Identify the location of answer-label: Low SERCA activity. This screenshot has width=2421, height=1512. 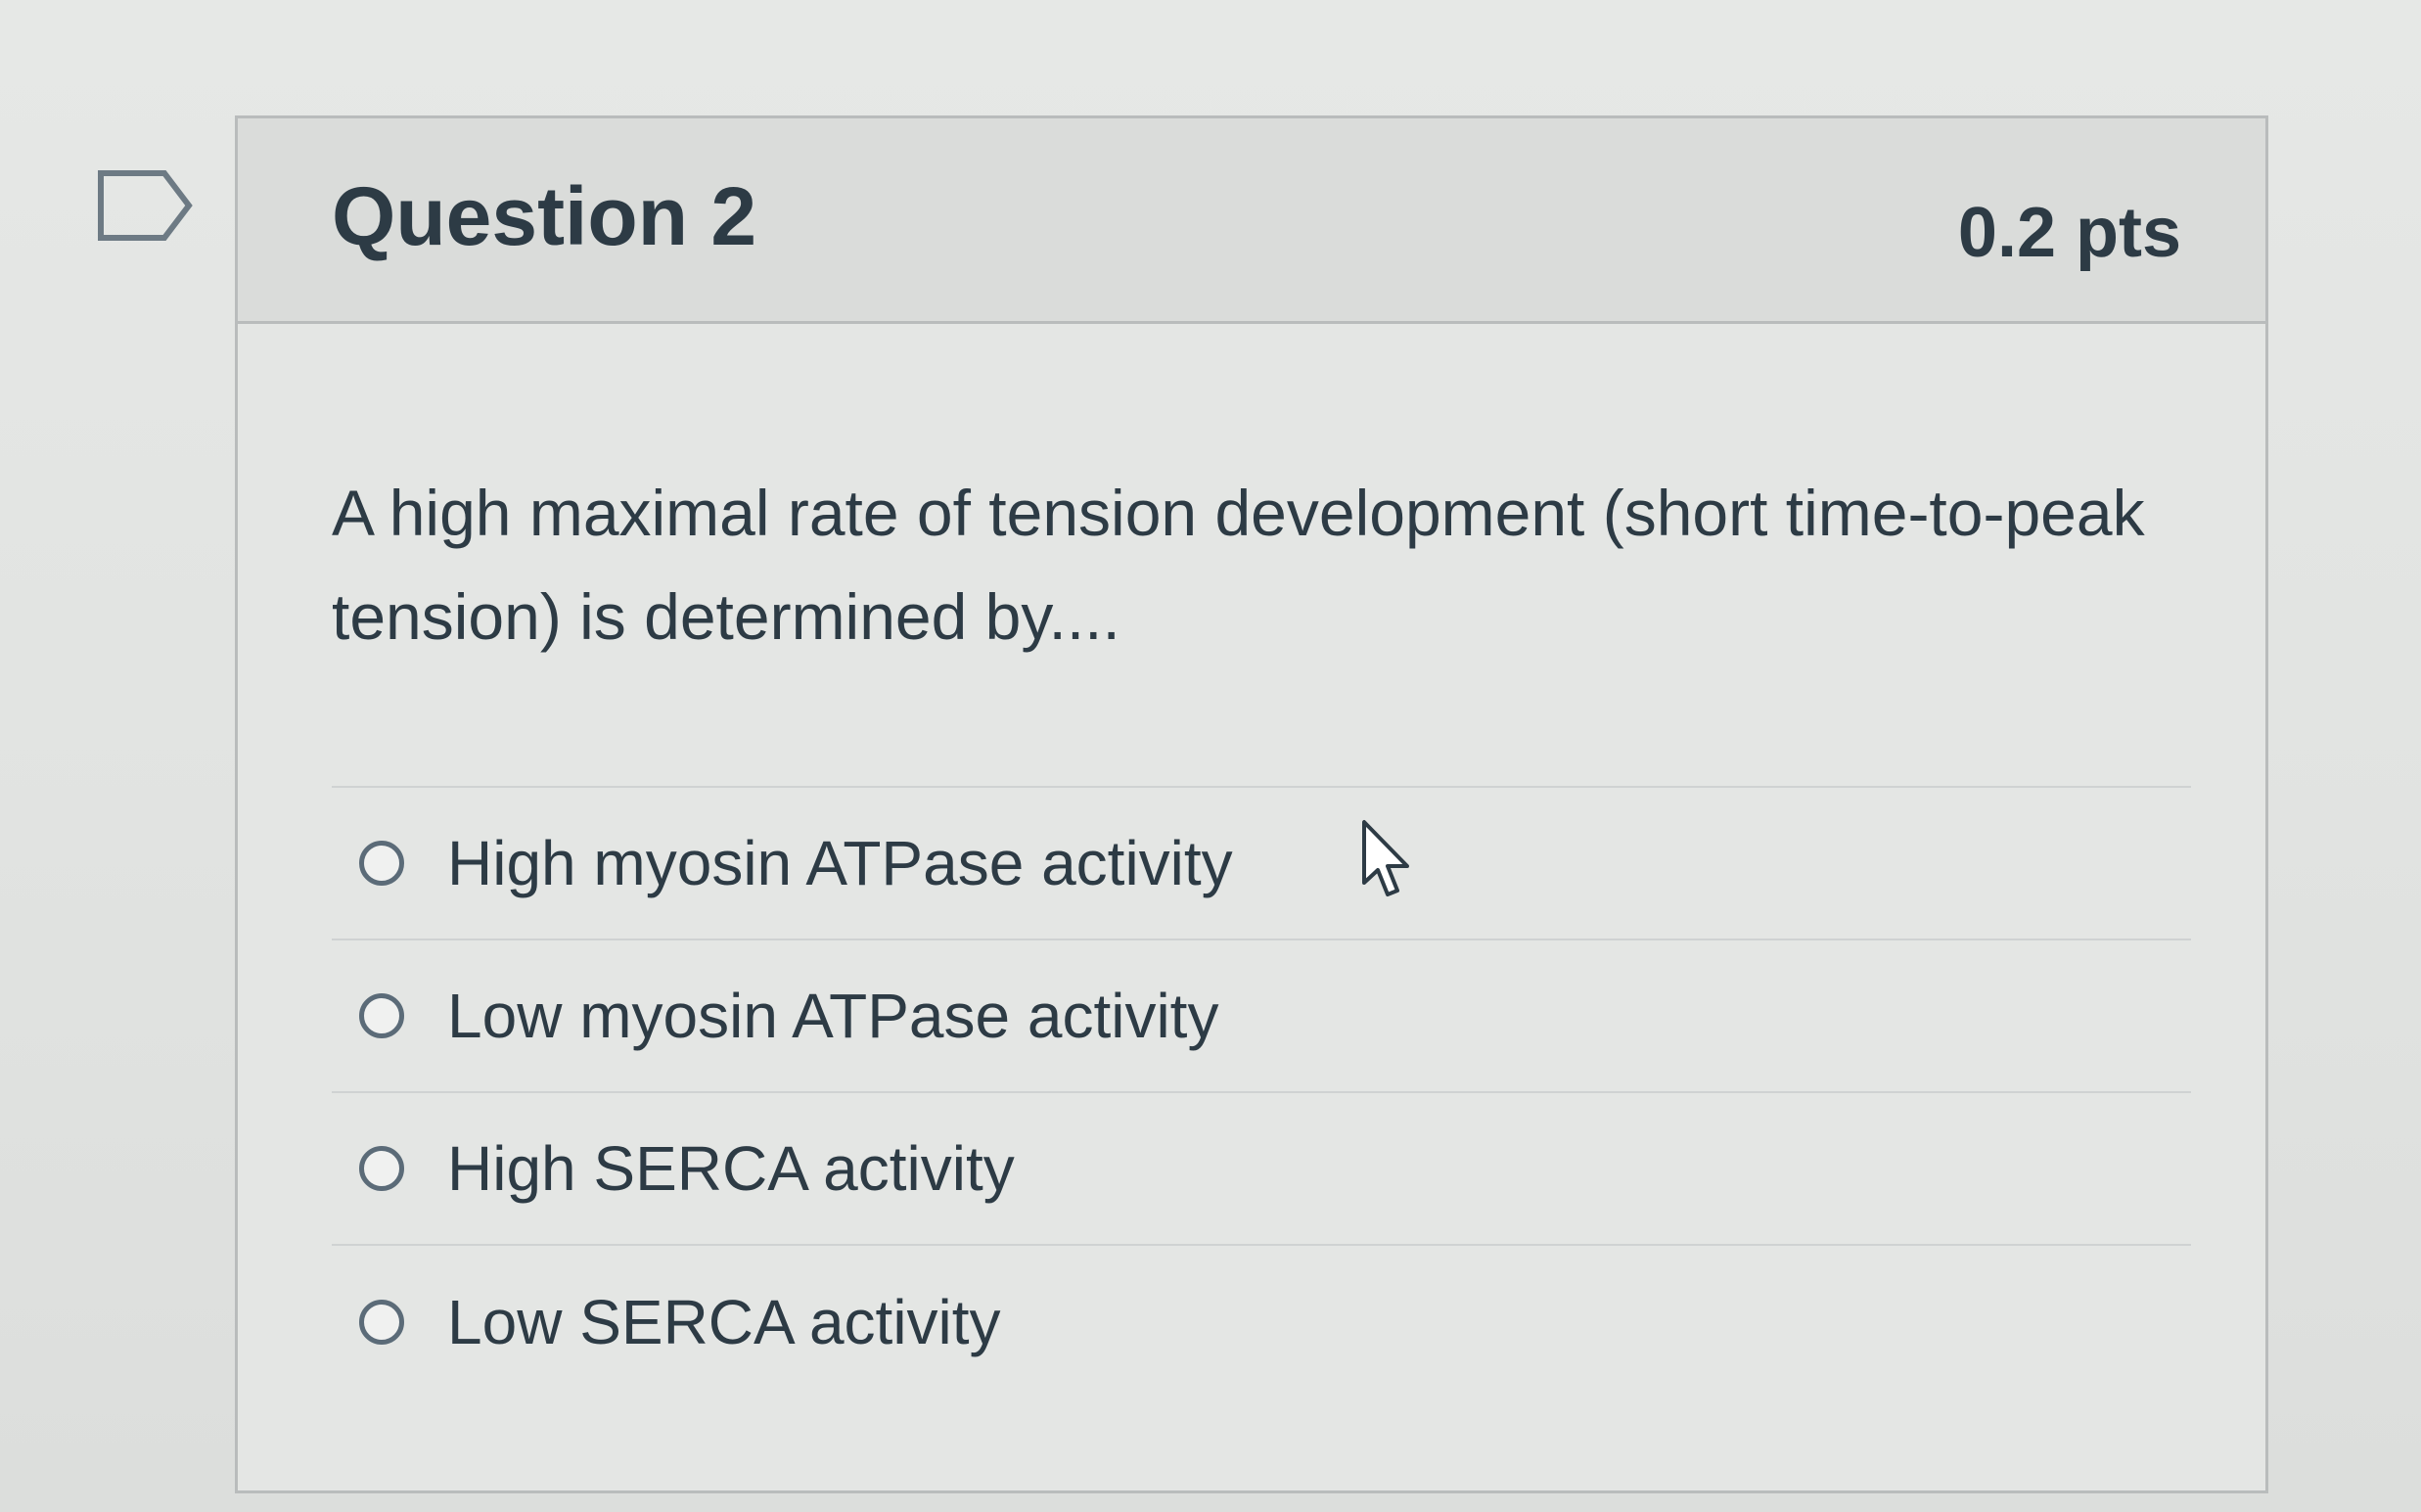
(724, 1322).